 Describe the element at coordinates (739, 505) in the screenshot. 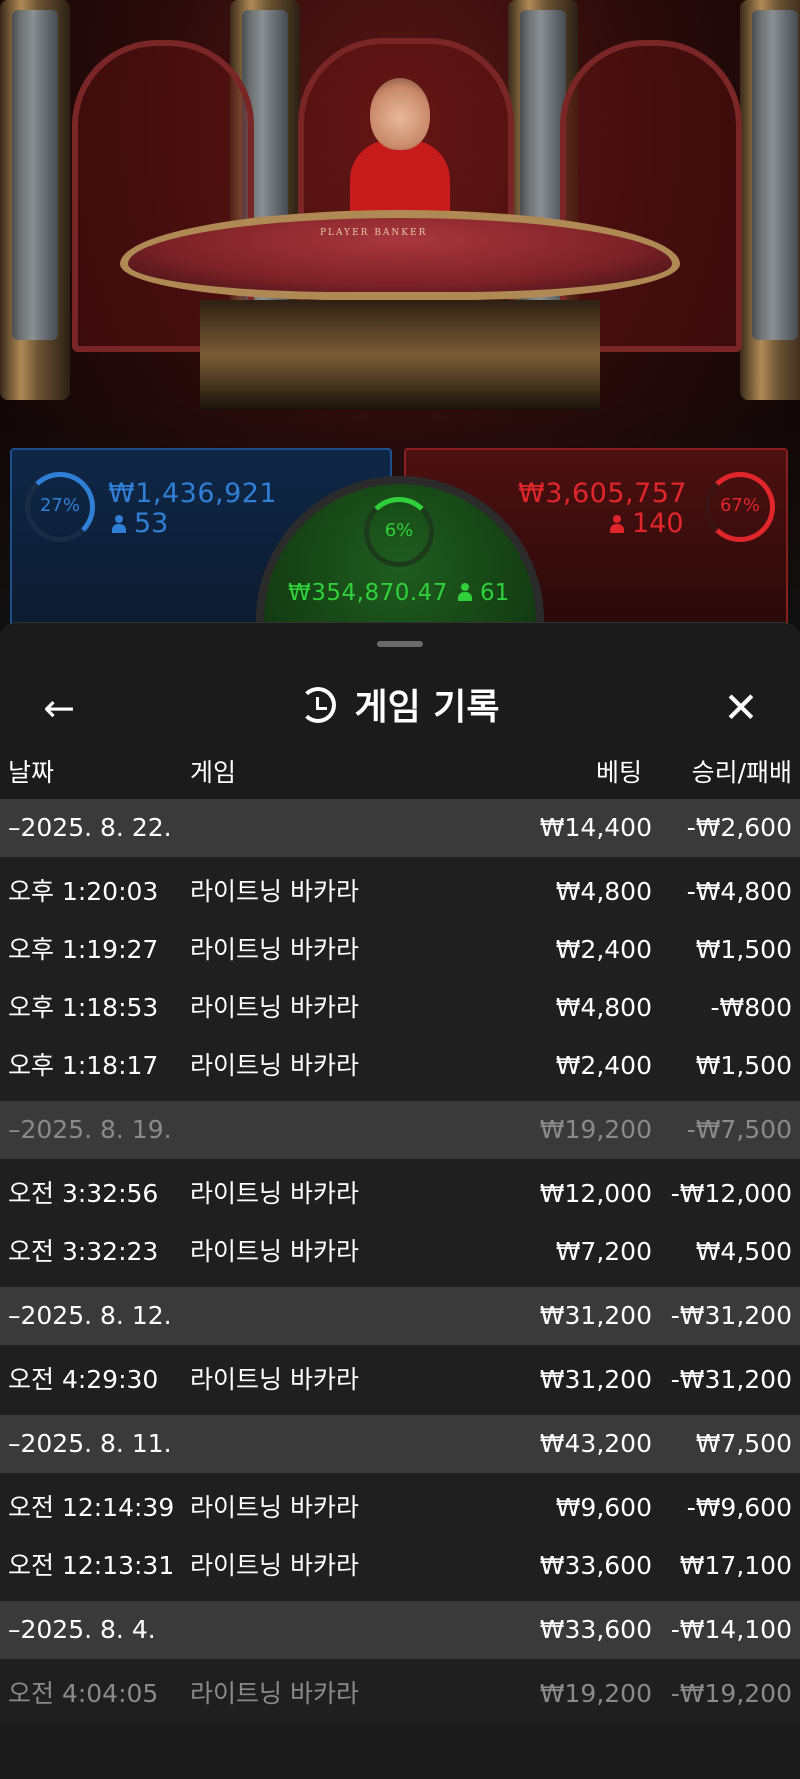

I see `banker-percent: 67%` at that location.